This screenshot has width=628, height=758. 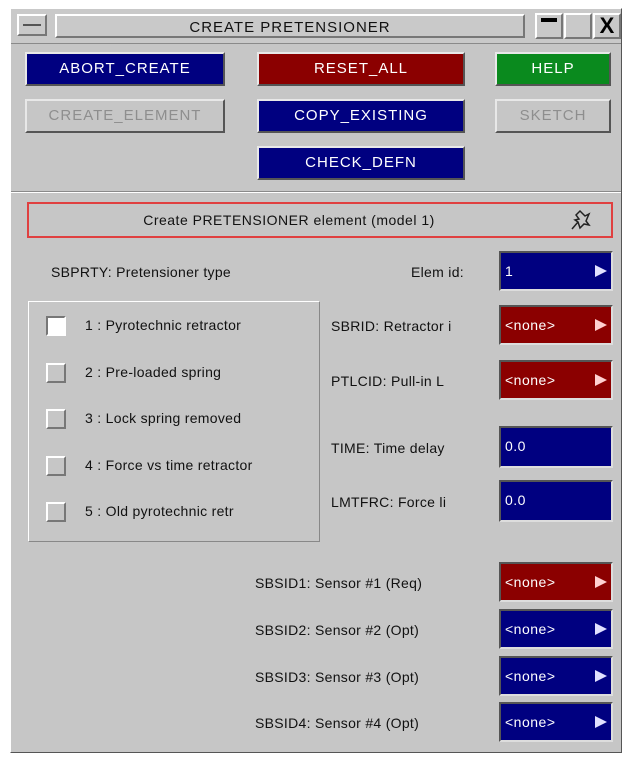 I want to click on help-button: HELP, so click(x=553, y=69).